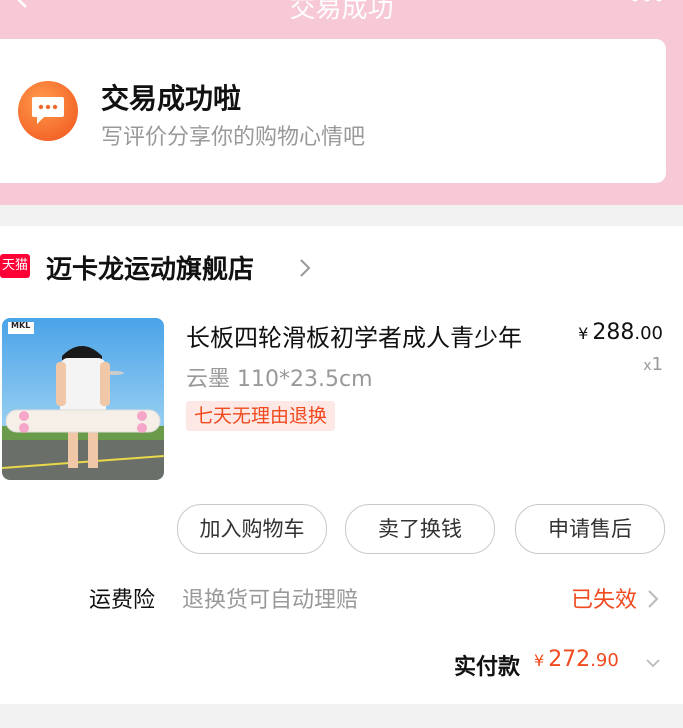 The image size is (683, 728). Describe the element at coordinates (657, 364) in the screenshot. I see `quantity-value: 1` at that location.